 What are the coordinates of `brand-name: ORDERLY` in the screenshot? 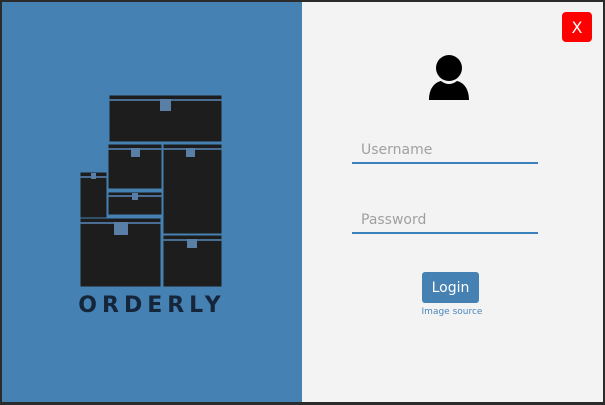 It's located at (152, 305).